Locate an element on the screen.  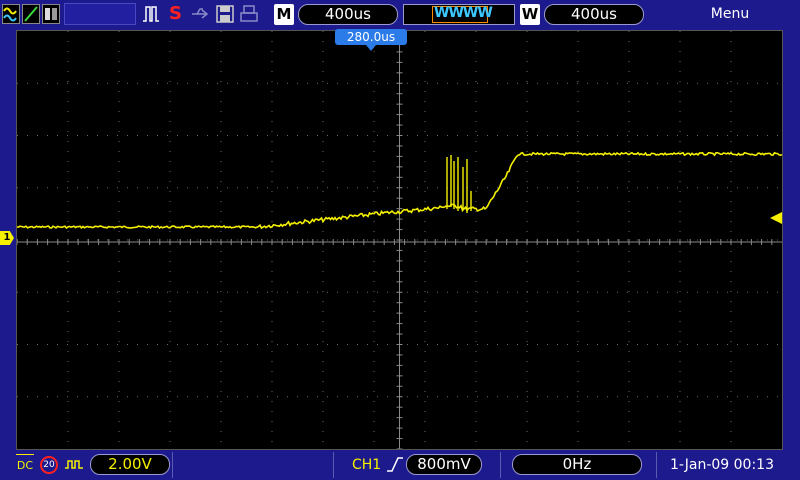
coupling-icon: DC is located at coordinates (25, 465).